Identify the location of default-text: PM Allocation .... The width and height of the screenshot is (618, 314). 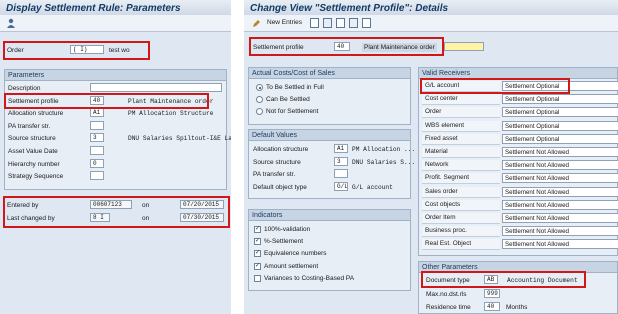
(384, 149).